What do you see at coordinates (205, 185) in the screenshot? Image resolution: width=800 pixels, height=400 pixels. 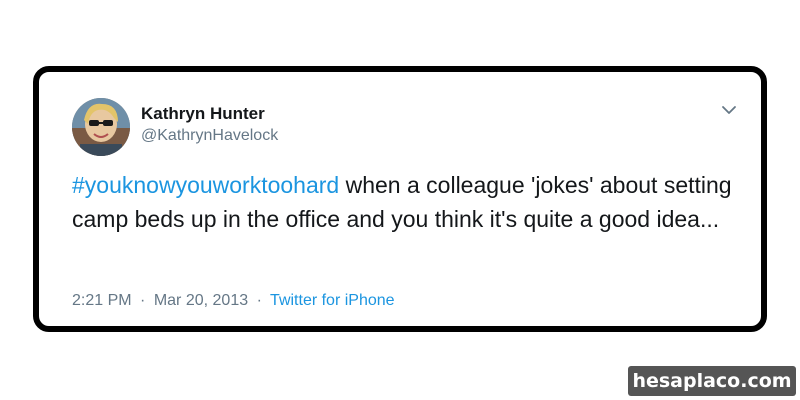 I see `hashtag-link: #youknowyouworktoohard` at bounding box center [205, 185].